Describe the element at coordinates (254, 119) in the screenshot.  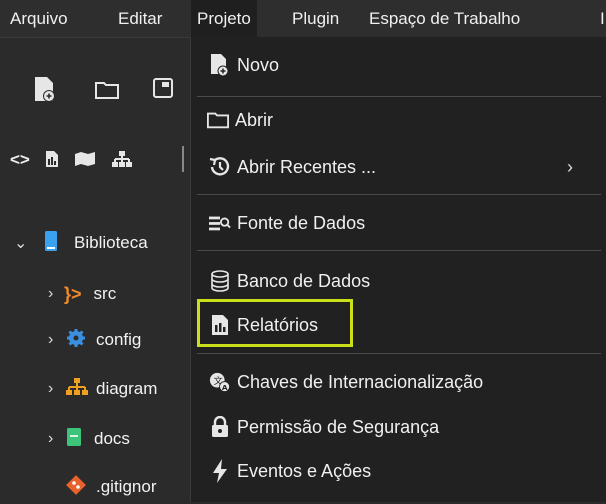
I see `menu-item-label: Abrir` at that location.